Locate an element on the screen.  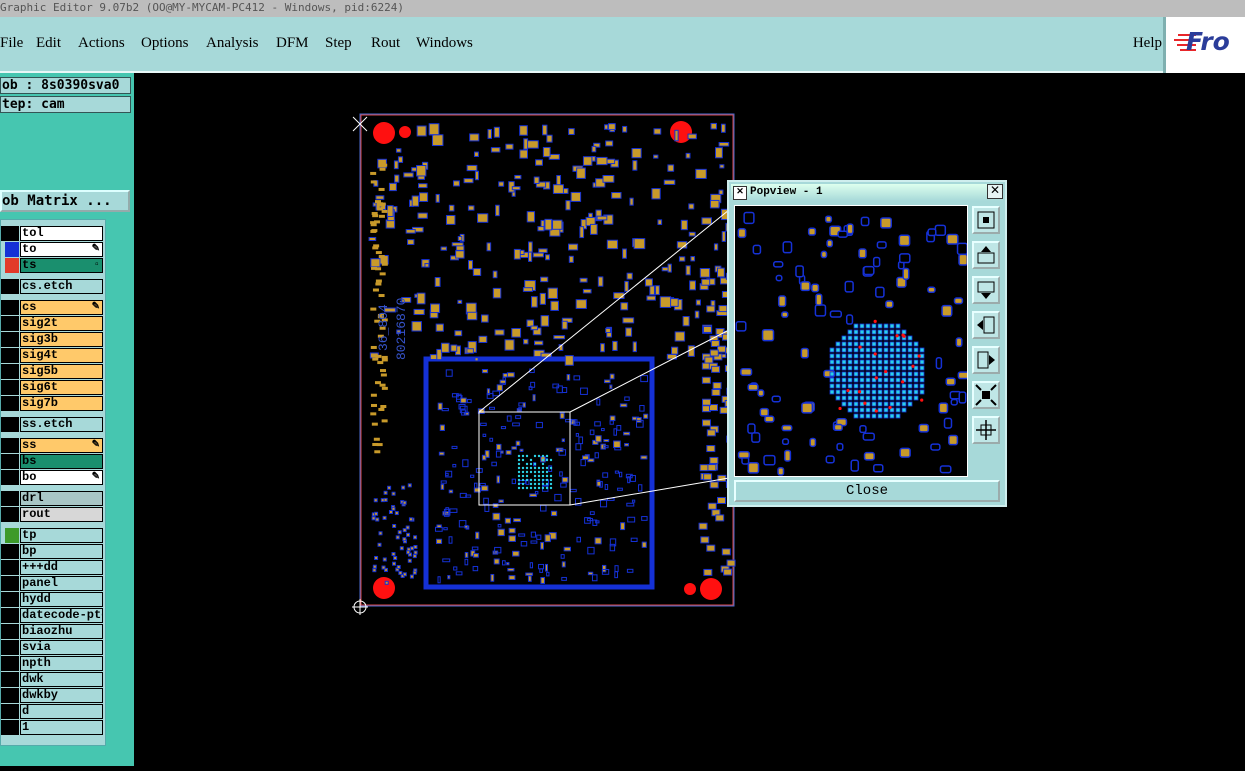
layer-row-npth: npth is located at coordinates (52, 663).